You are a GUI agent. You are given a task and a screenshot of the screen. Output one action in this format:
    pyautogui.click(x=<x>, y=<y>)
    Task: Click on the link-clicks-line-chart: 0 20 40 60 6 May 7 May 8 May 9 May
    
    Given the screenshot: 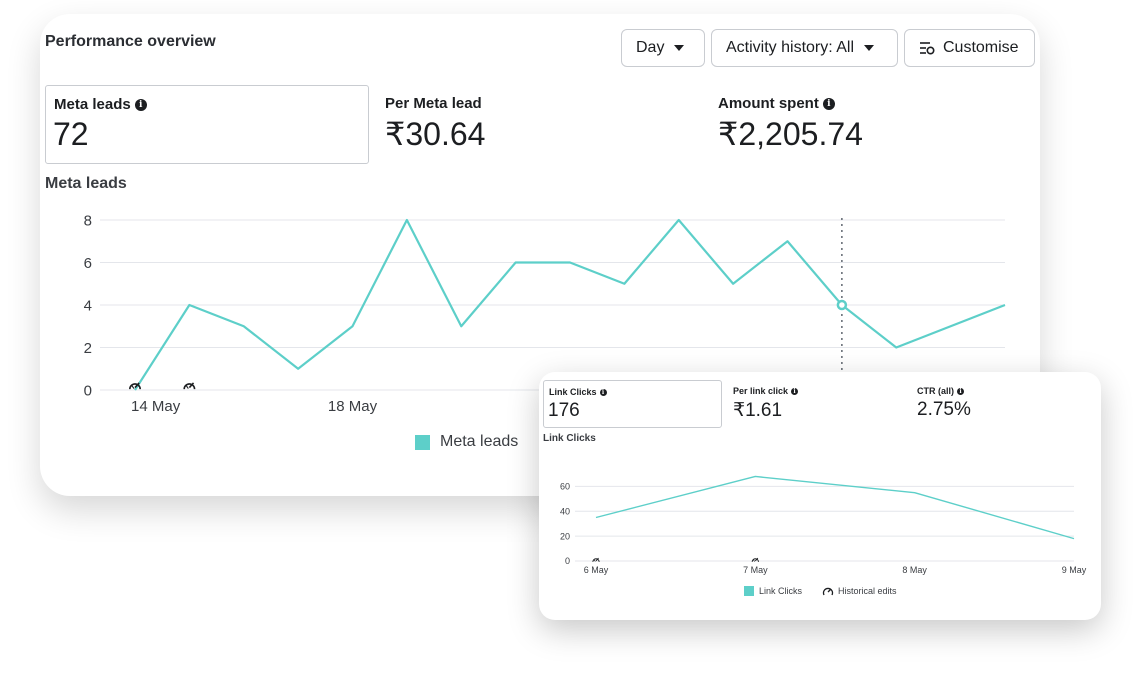 What is the action you would take?
    pyautogui.click(x=823, y=525)
    